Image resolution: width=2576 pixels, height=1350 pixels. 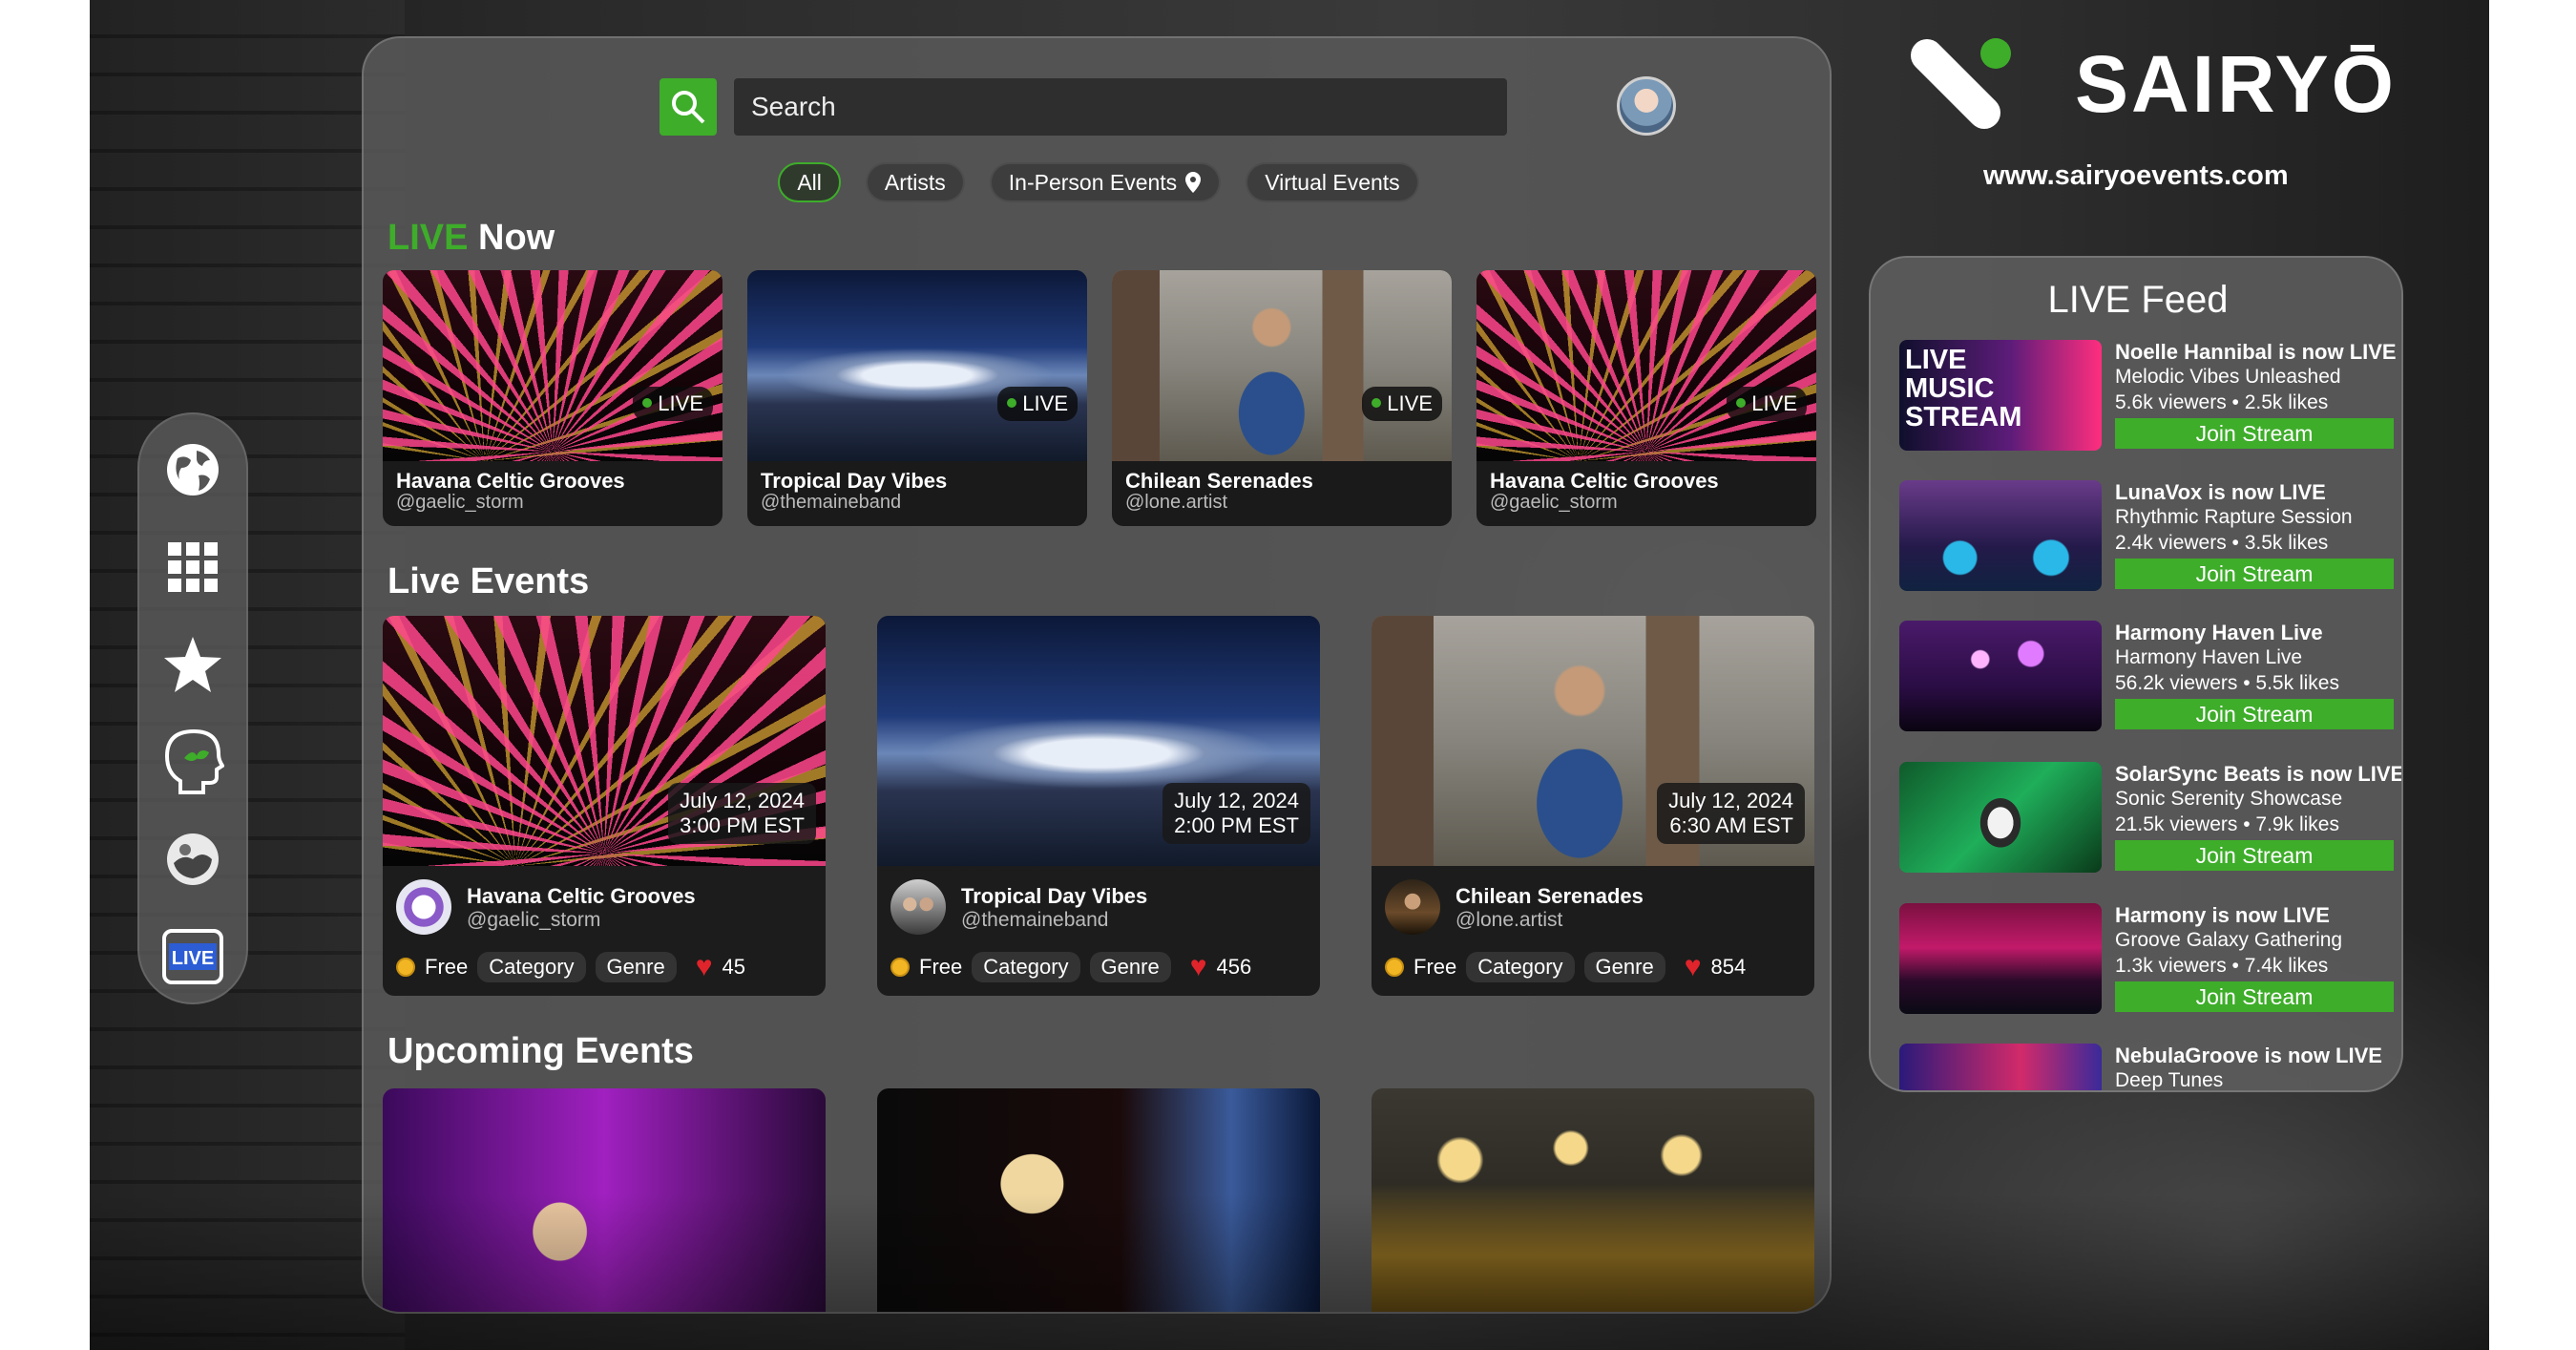 What do you see at coordinates (192, 859) in the screenshot?
I see `nav-world` at bounding box center [192, 859].